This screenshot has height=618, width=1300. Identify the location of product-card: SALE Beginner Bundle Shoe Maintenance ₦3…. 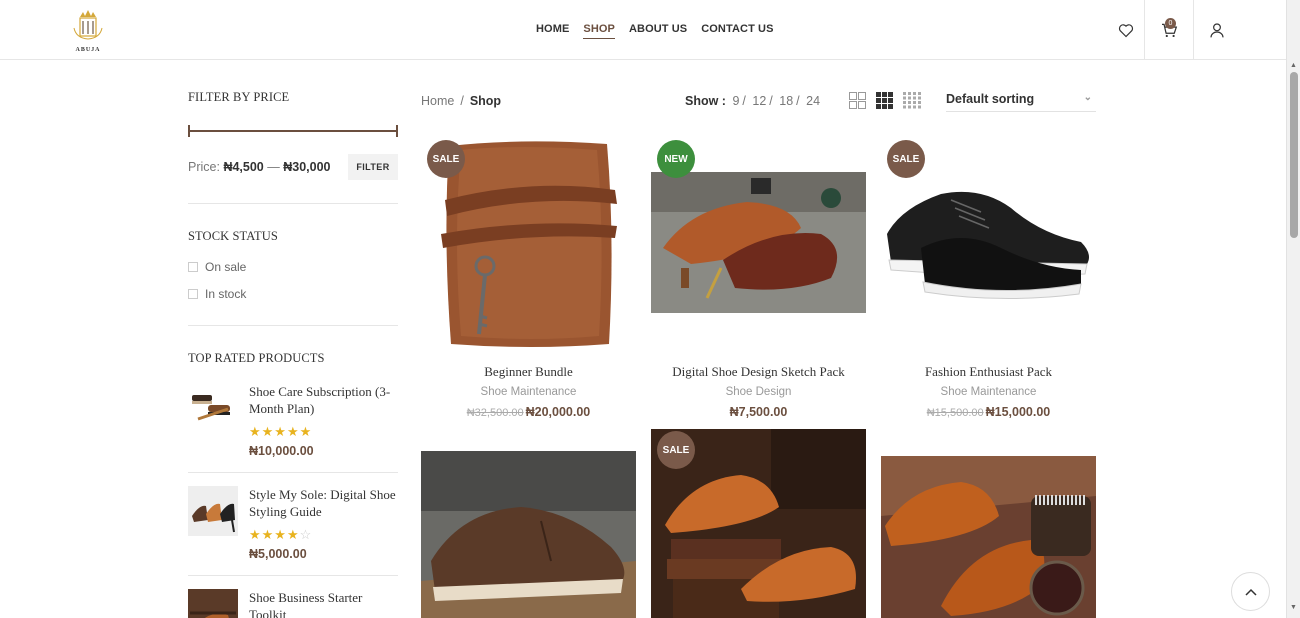
(528, 278).